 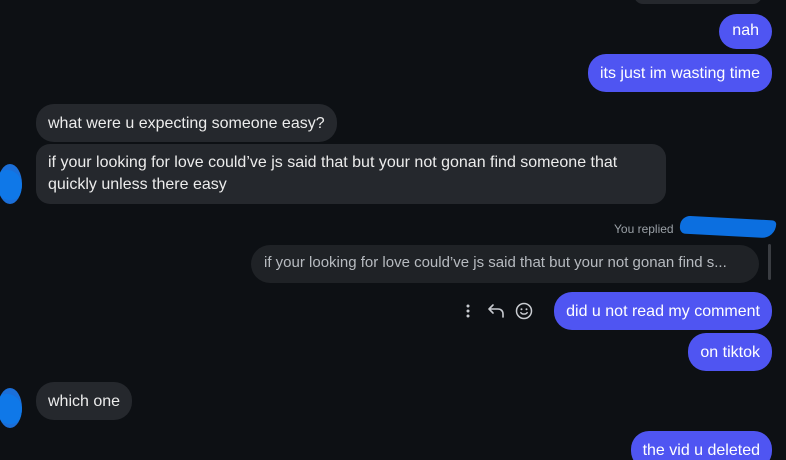 What do you see at coordinates (679, 73) in the screenshot?
I see `outgoing-message-wasting-time: its just im wasting time` at bounding box center [679, 73].